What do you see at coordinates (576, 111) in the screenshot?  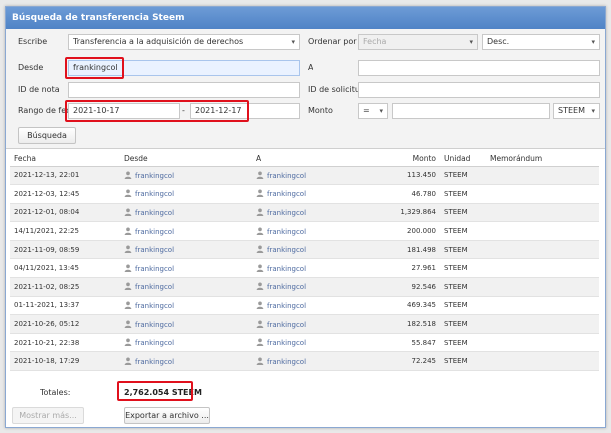 I see `currency-select: STEEM ▾` at bounding box center [576, 111].